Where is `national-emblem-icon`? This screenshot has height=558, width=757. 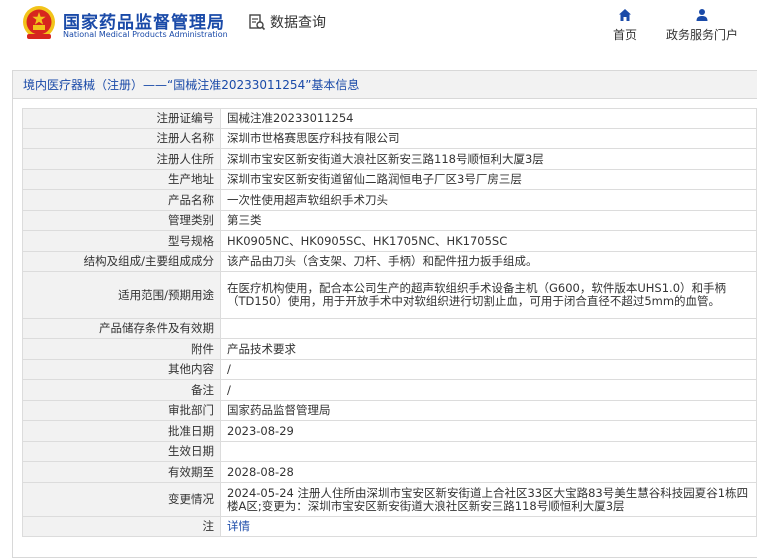
national-emblem-icon is located at coordinates (39, 22).